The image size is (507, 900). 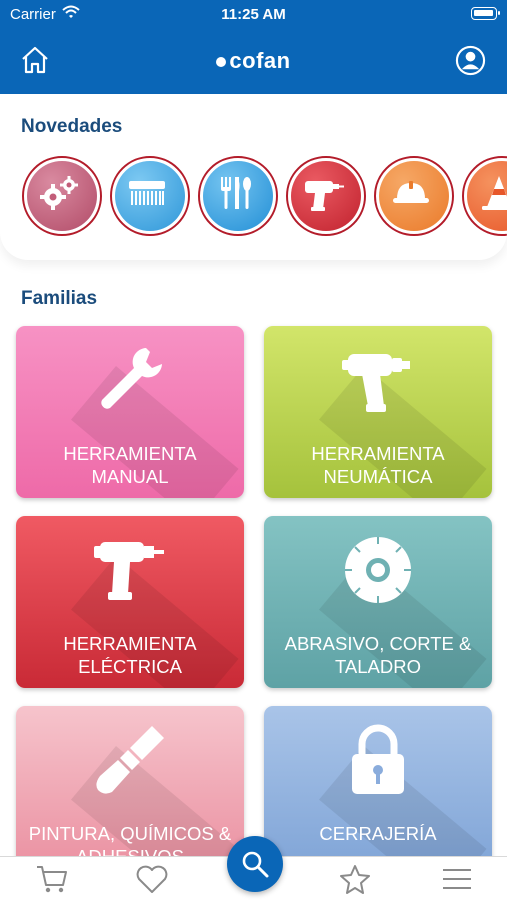 I want to click on battery-icon, so click(x=485, y=13).